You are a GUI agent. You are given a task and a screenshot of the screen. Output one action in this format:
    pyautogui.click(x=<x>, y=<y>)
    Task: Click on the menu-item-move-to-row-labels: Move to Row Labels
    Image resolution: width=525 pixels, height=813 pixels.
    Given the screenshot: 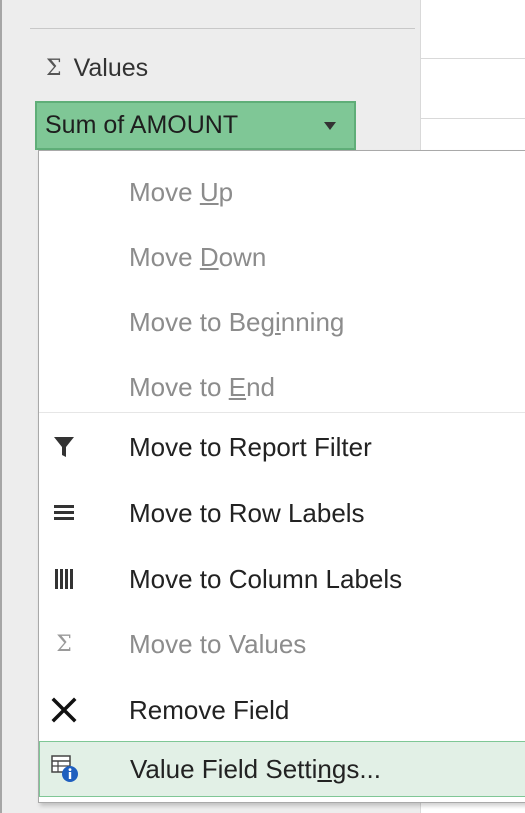 What is the action you would take?
    pyautogui.click(x=282, y=513)
    